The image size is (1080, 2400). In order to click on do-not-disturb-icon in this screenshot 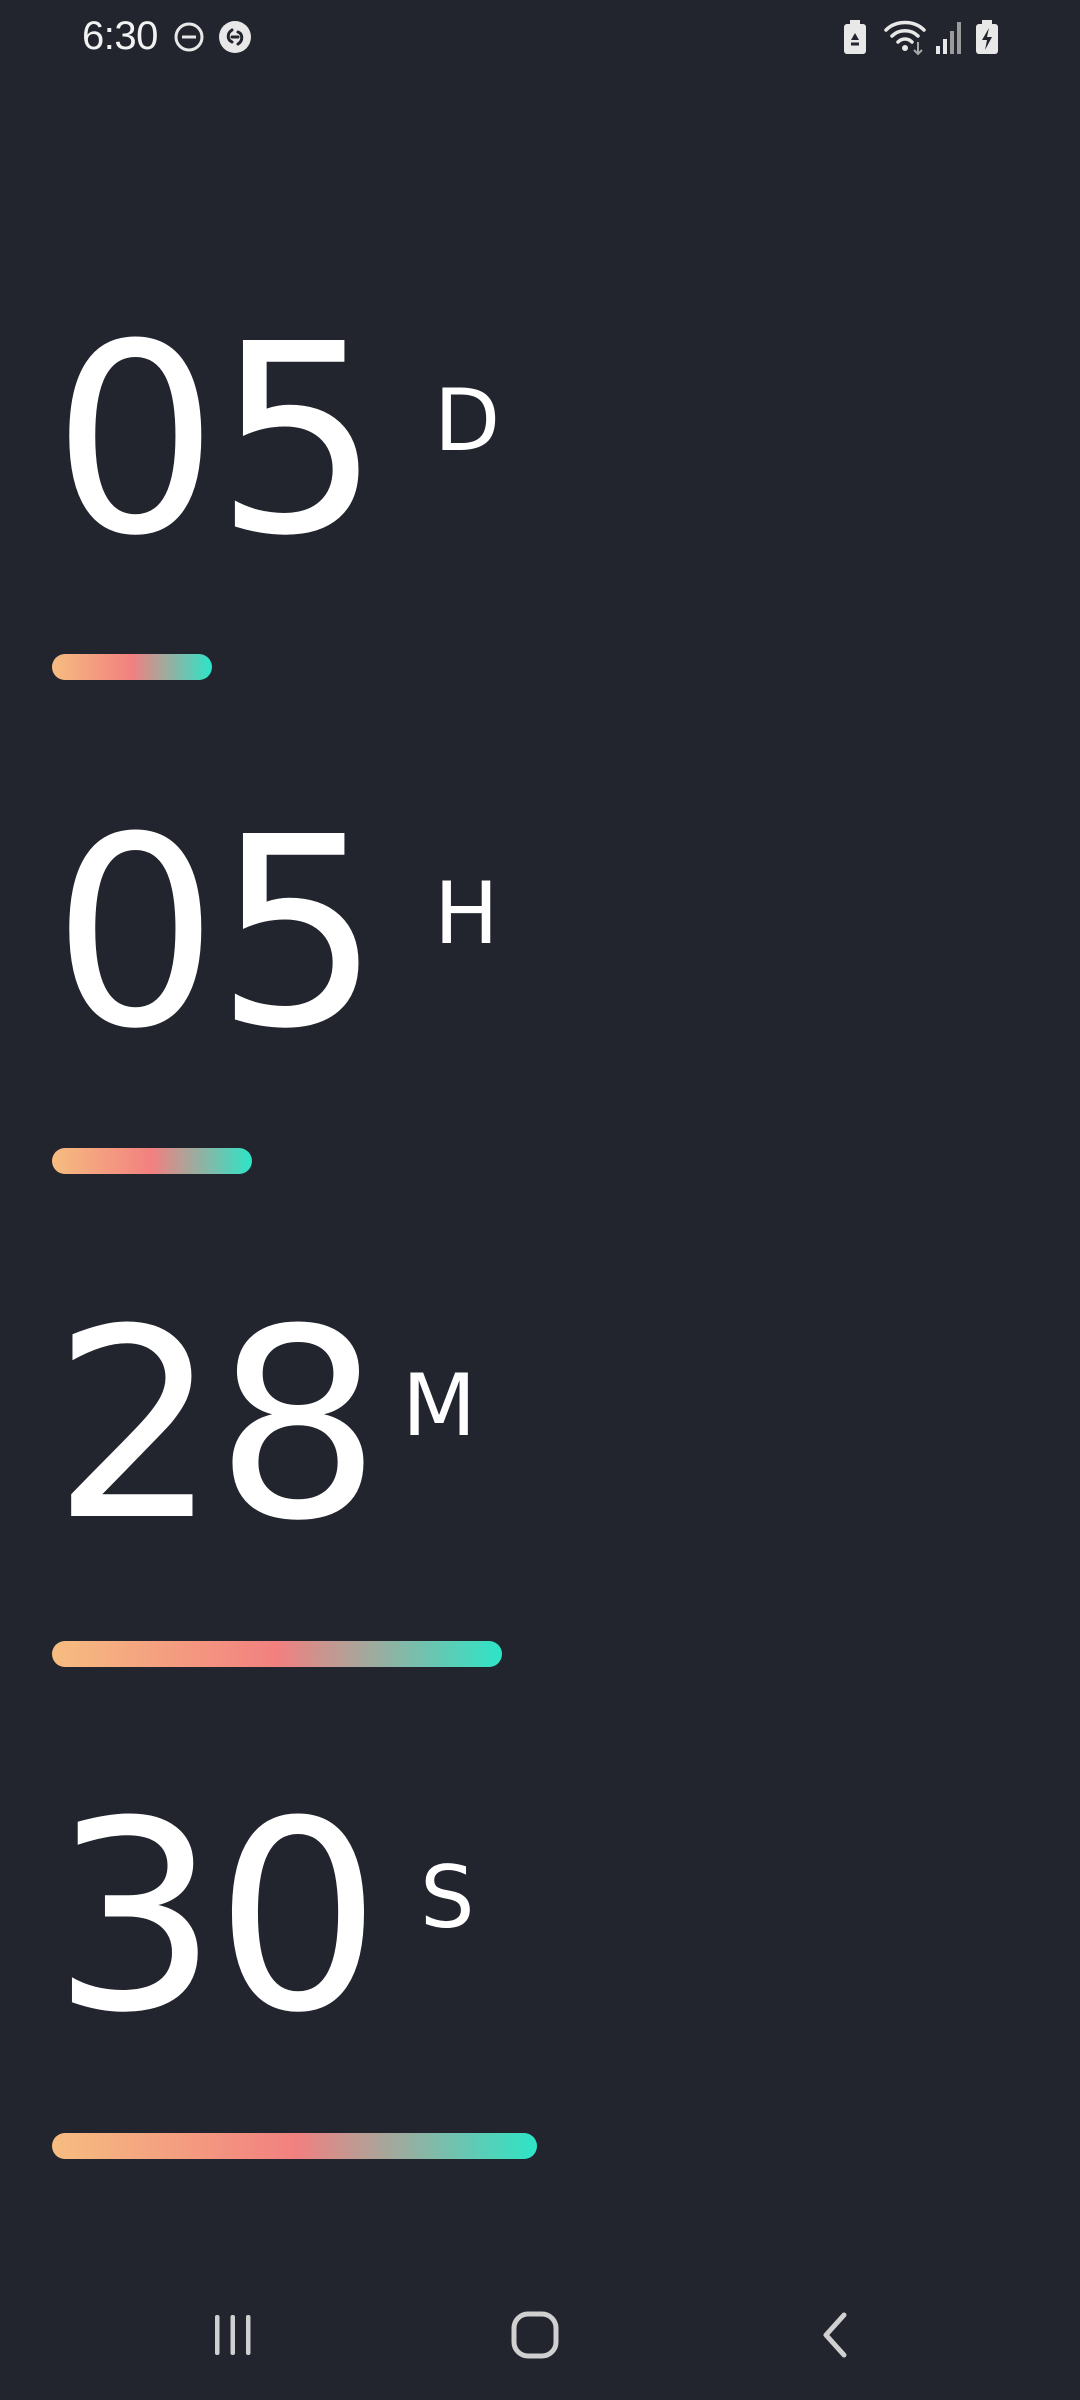, I will do `click(189, 37)`.